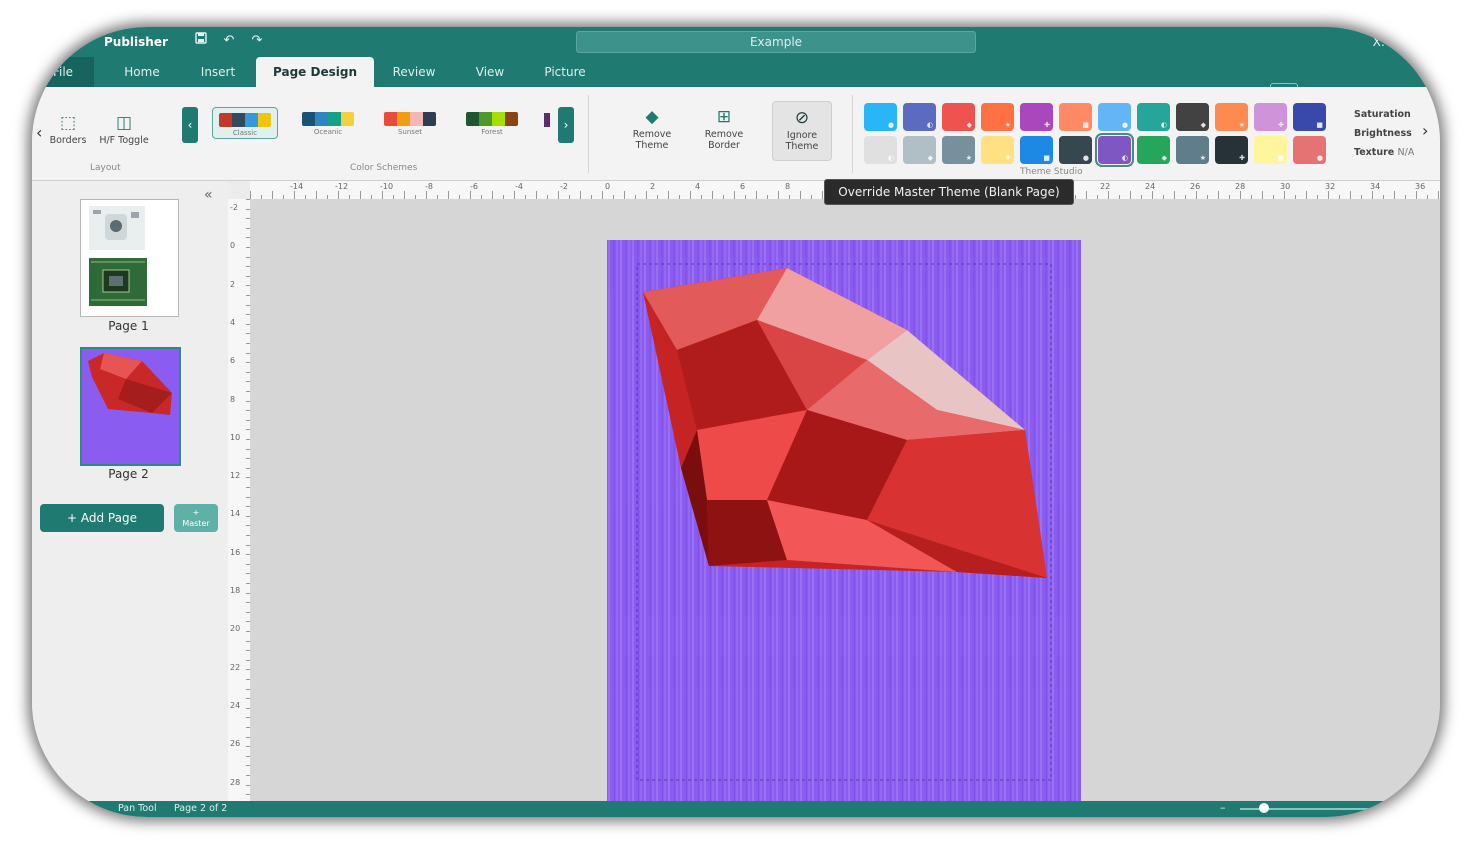  I want to click on remove-border-button: ⊞ Remove Border, so click(724, 129).